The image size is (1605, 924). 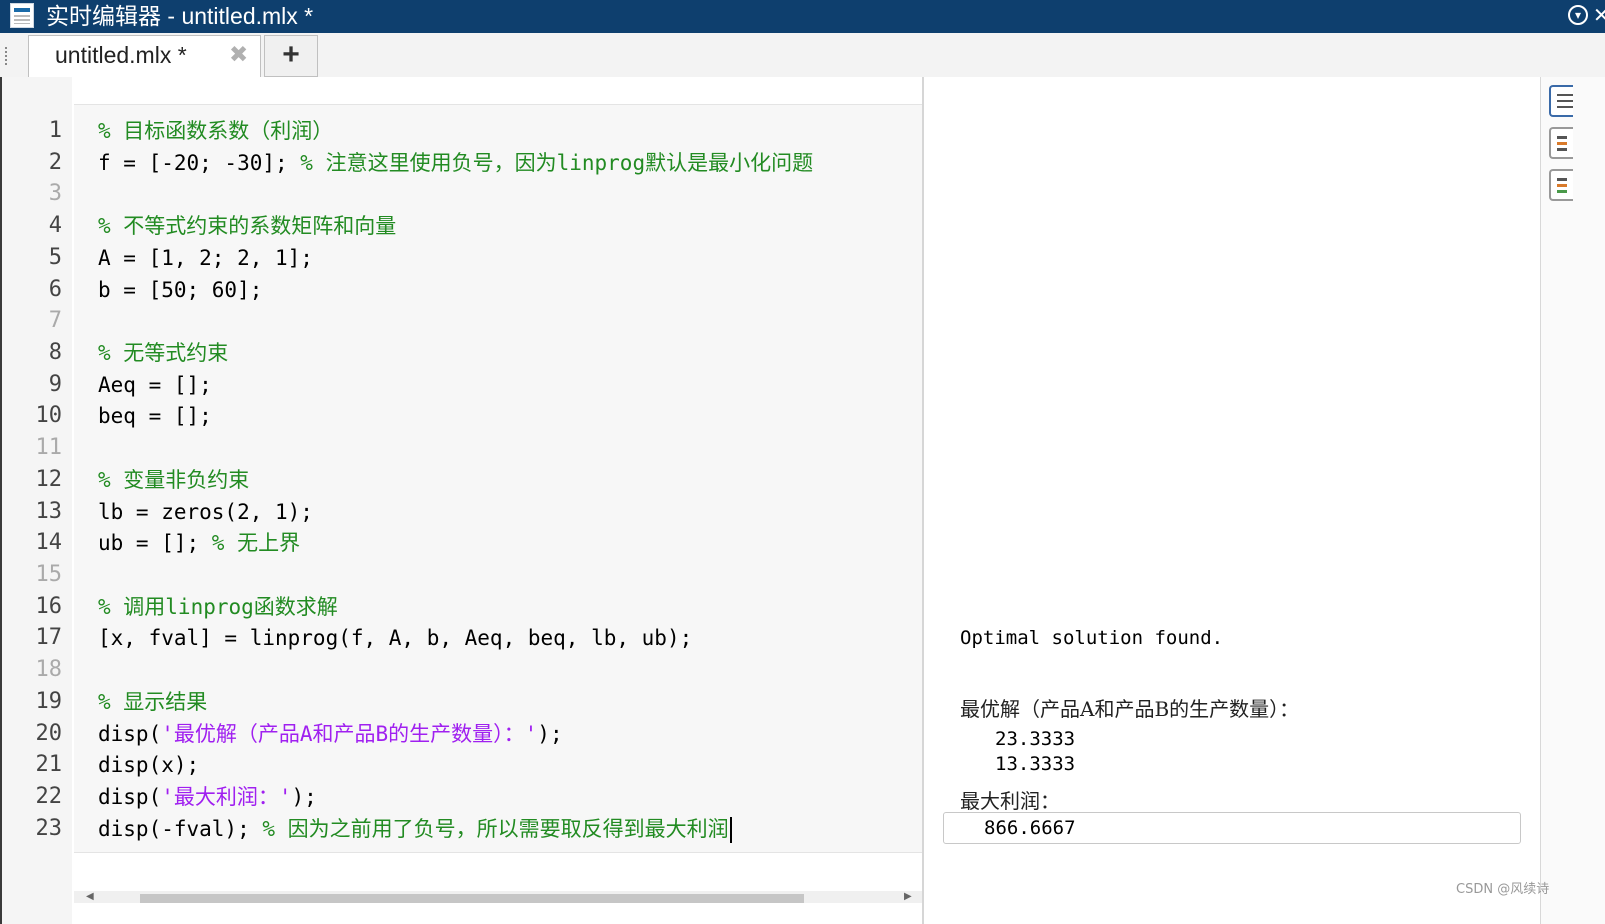 I want to click on code-line-23: disp(-fval); % 因为之前用了负号，所以需要取反得到最大利润, so click(x=415, y=829).